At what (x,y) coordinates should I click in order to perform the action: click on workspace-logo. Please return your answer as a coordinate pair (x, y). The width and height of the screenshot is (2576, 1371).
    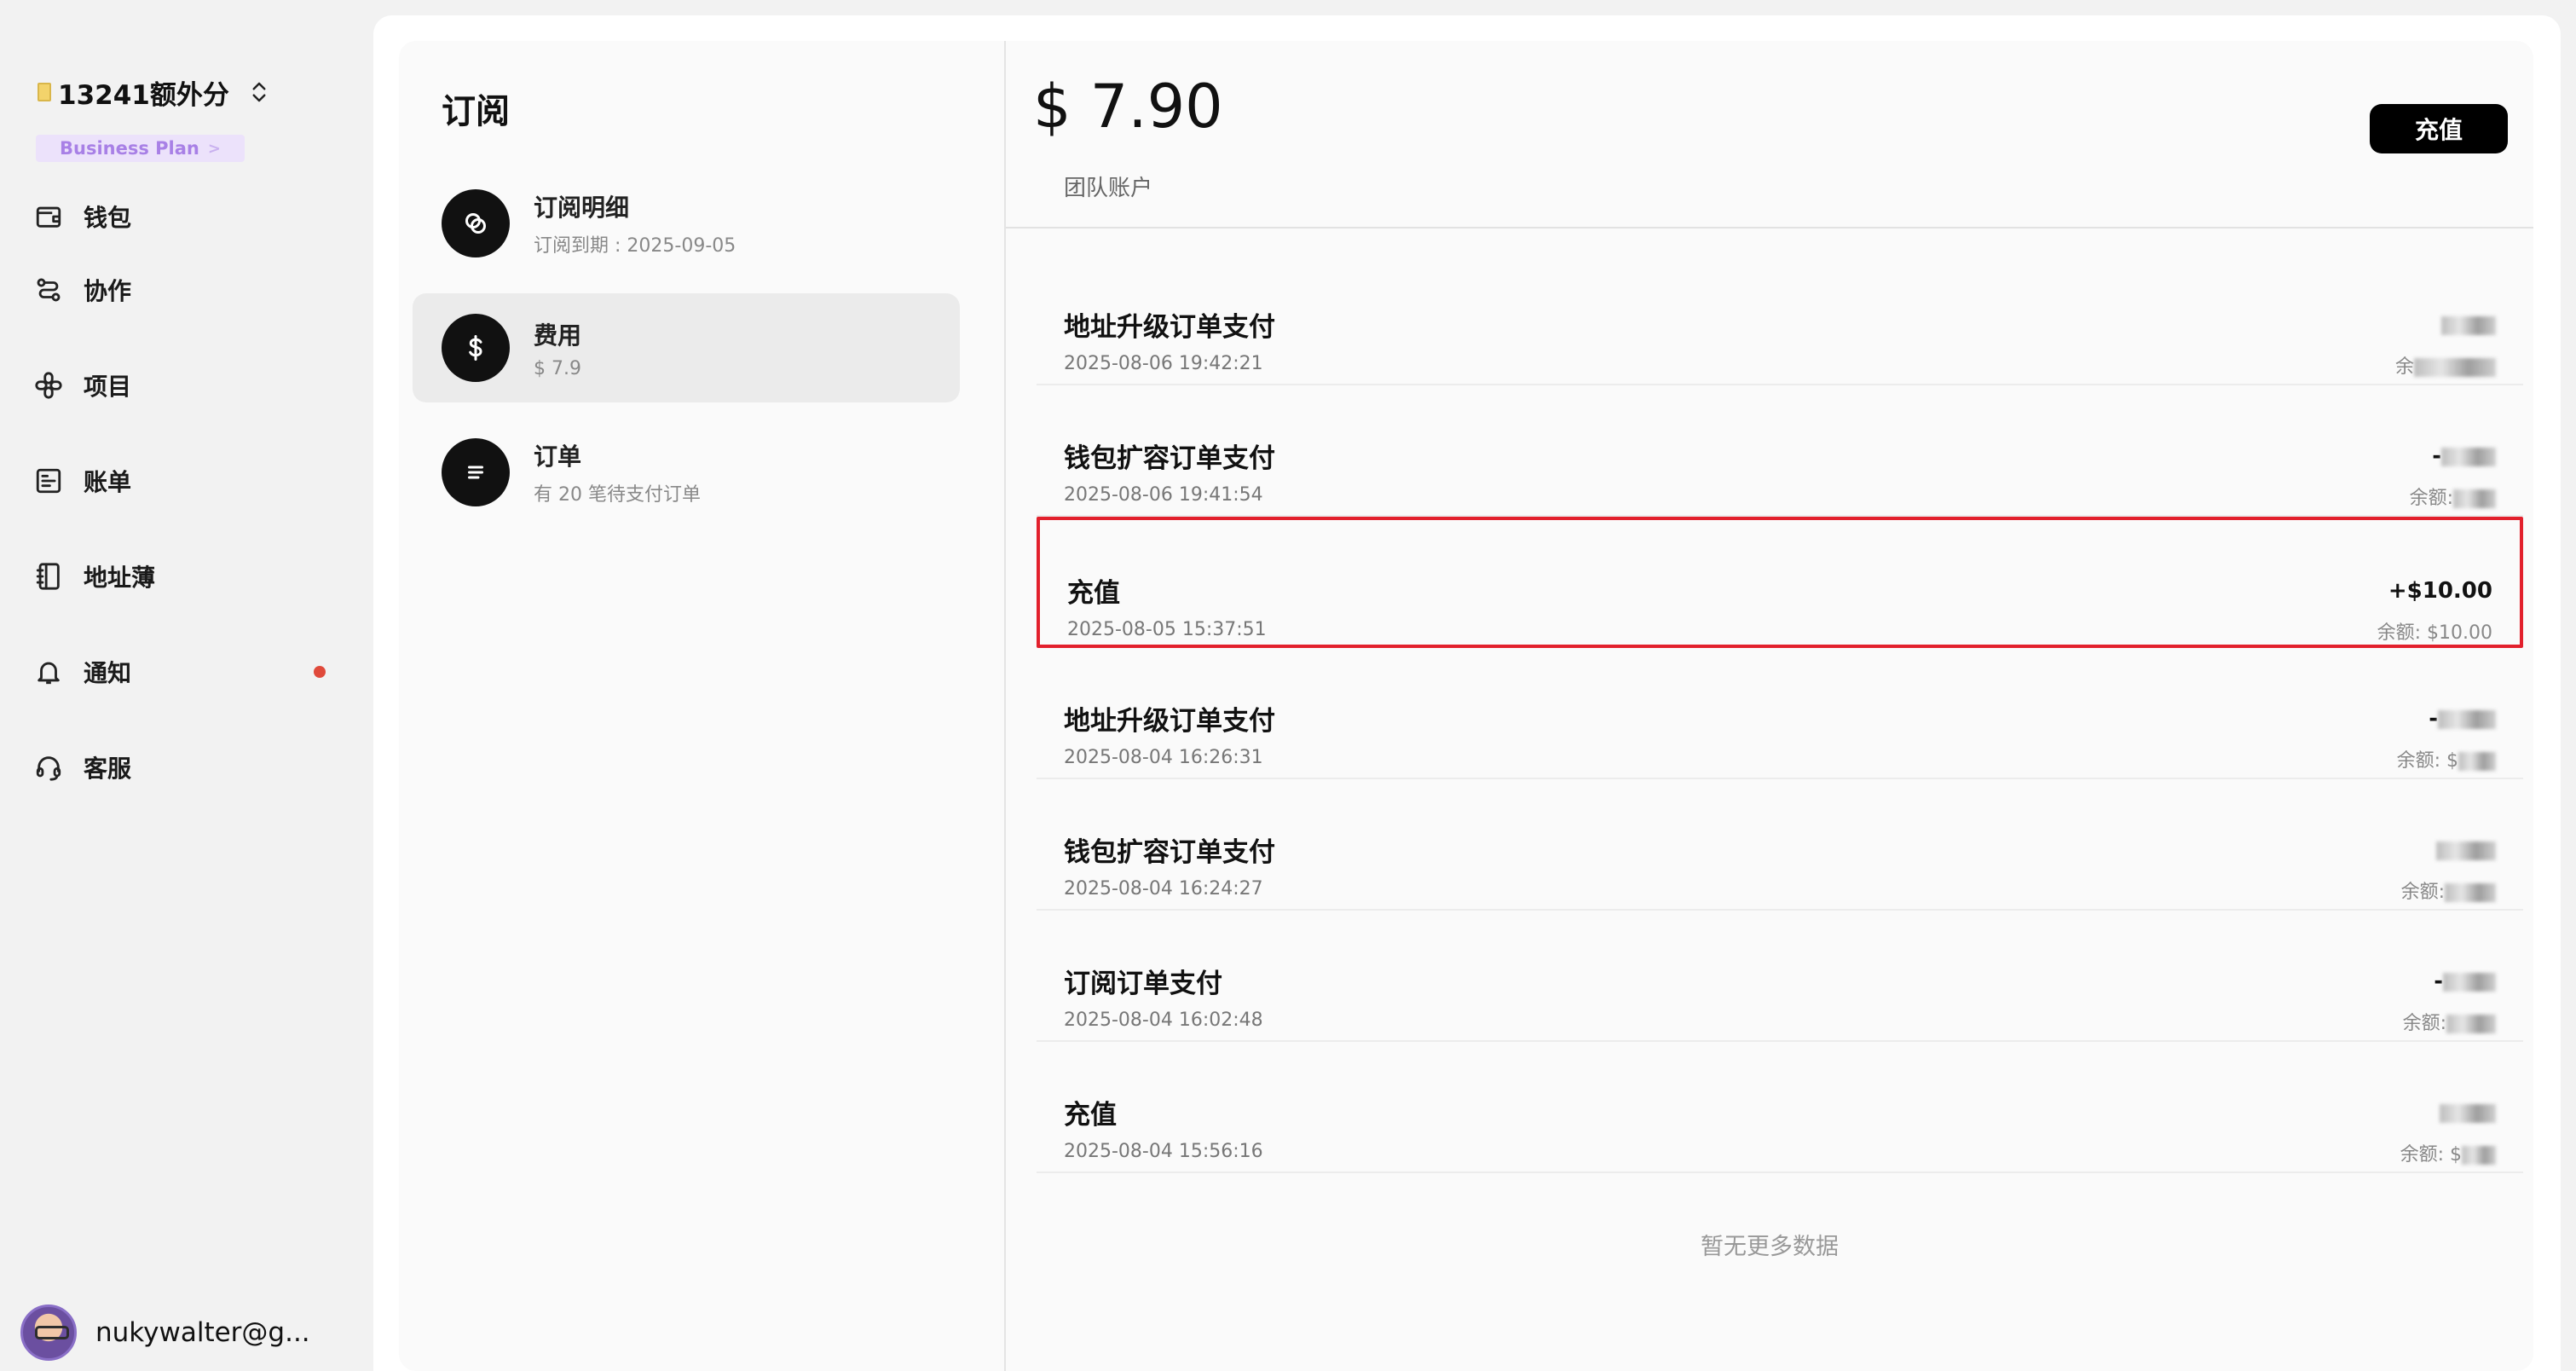
    Looking at the image, I should click on (44, 92).